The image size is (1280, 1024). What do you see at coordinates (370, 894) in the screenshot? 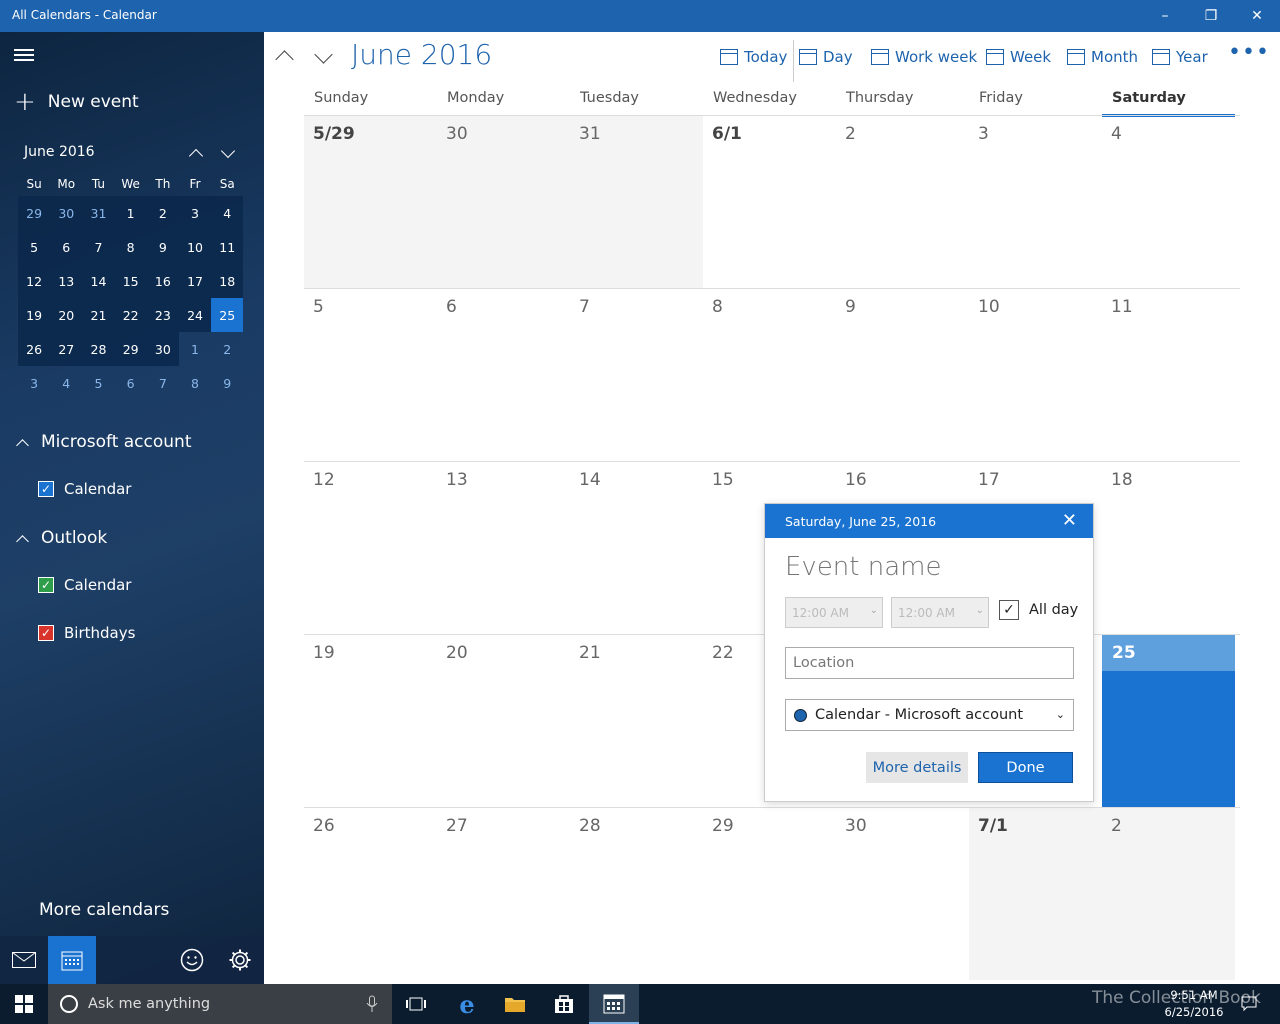
I see `day-cell: 26` at bounding box center [370, 894].